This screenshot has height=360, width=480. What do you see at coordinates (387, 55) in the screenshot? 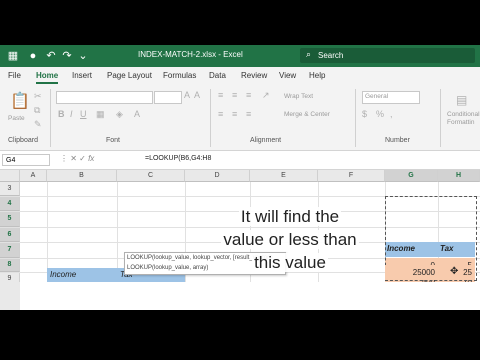
I see `search-box: ⌕ Search` at bounding box center [387, 55].